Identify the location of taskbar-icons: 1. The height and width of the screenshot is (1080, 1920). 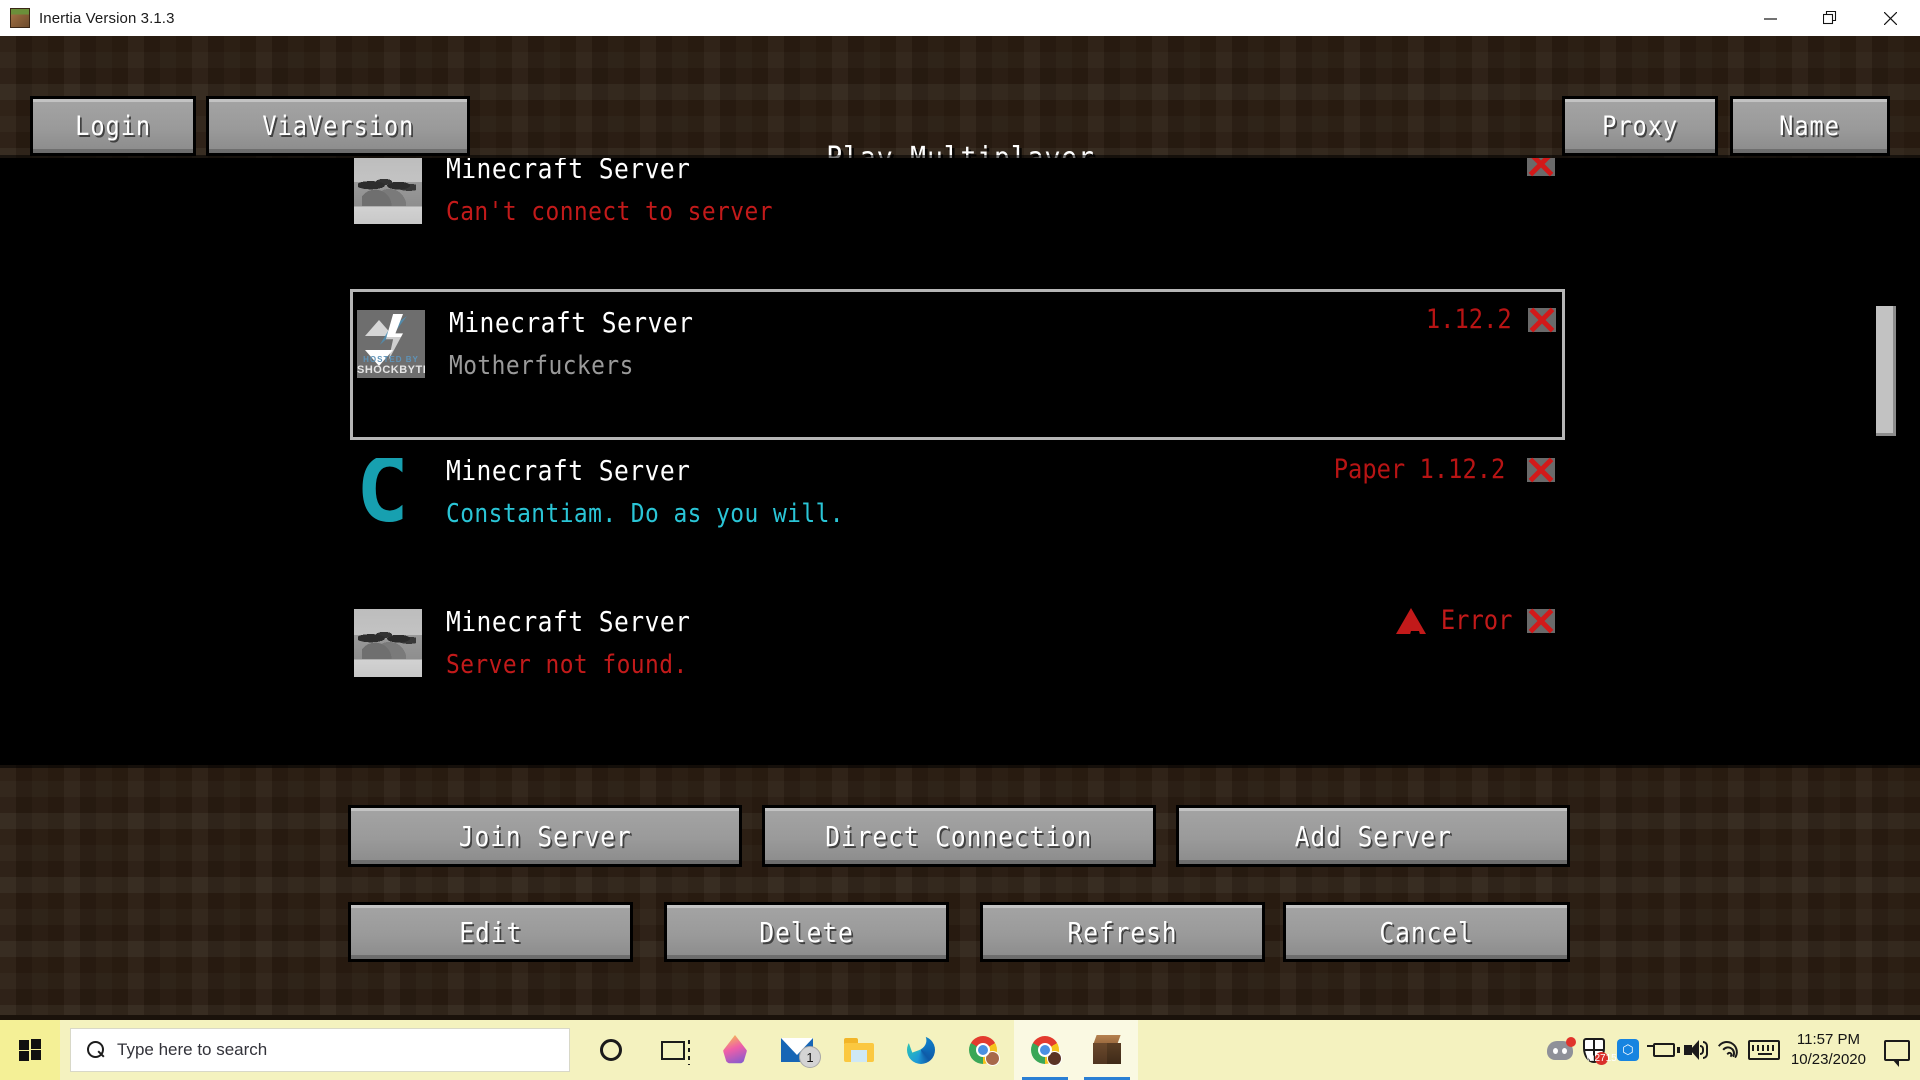
(859, 1050).